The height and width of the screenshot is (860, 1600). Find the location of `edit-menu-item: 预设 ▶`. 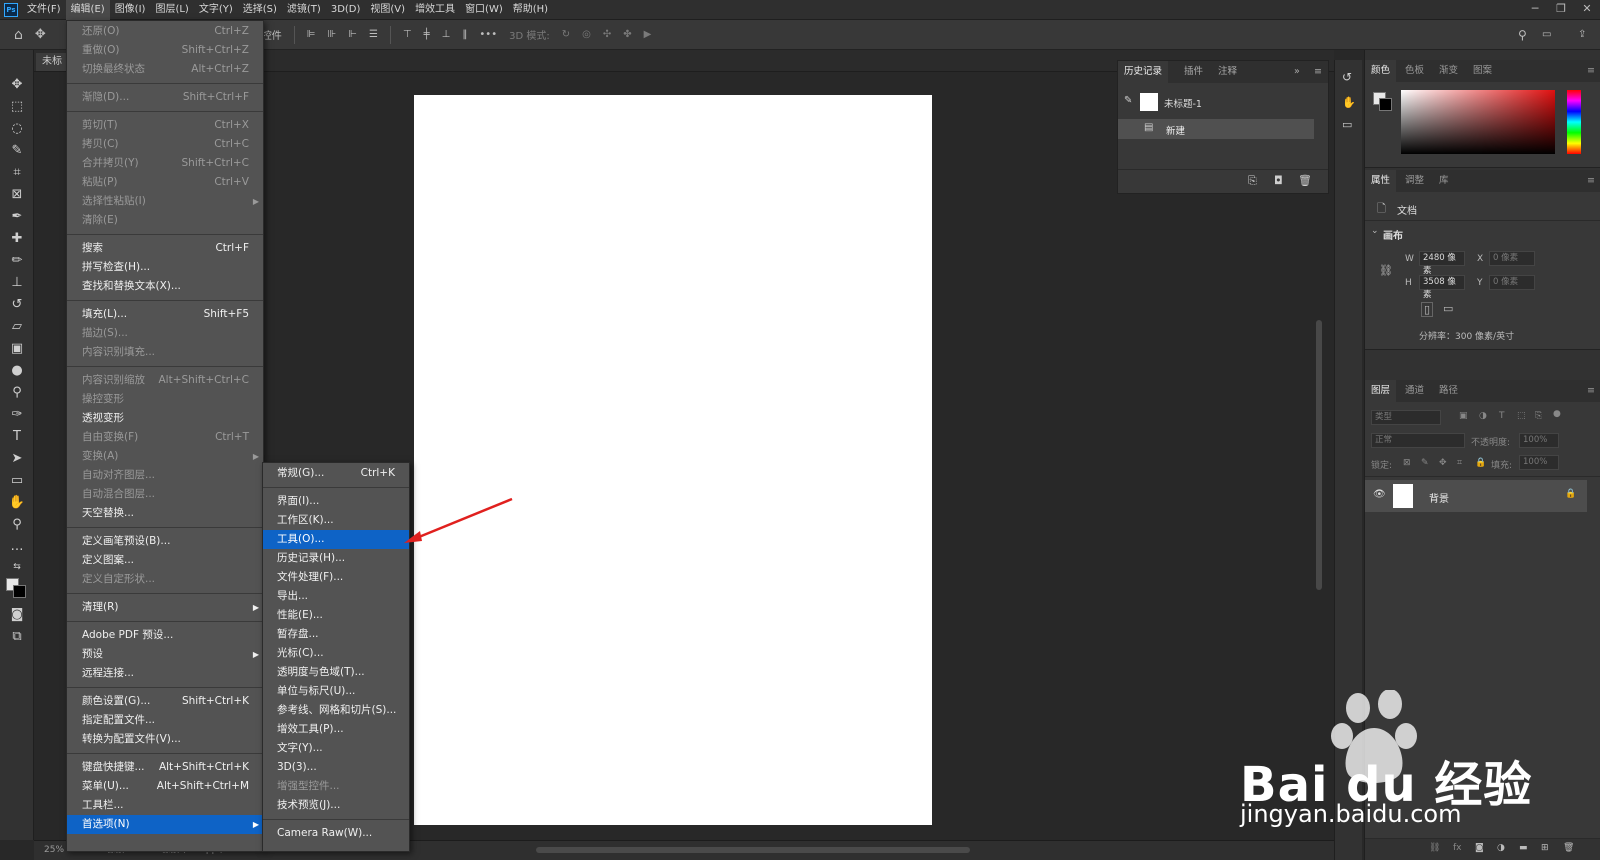

edit-menu-item: 预设 ▶ is located at coordinates (165, 654).